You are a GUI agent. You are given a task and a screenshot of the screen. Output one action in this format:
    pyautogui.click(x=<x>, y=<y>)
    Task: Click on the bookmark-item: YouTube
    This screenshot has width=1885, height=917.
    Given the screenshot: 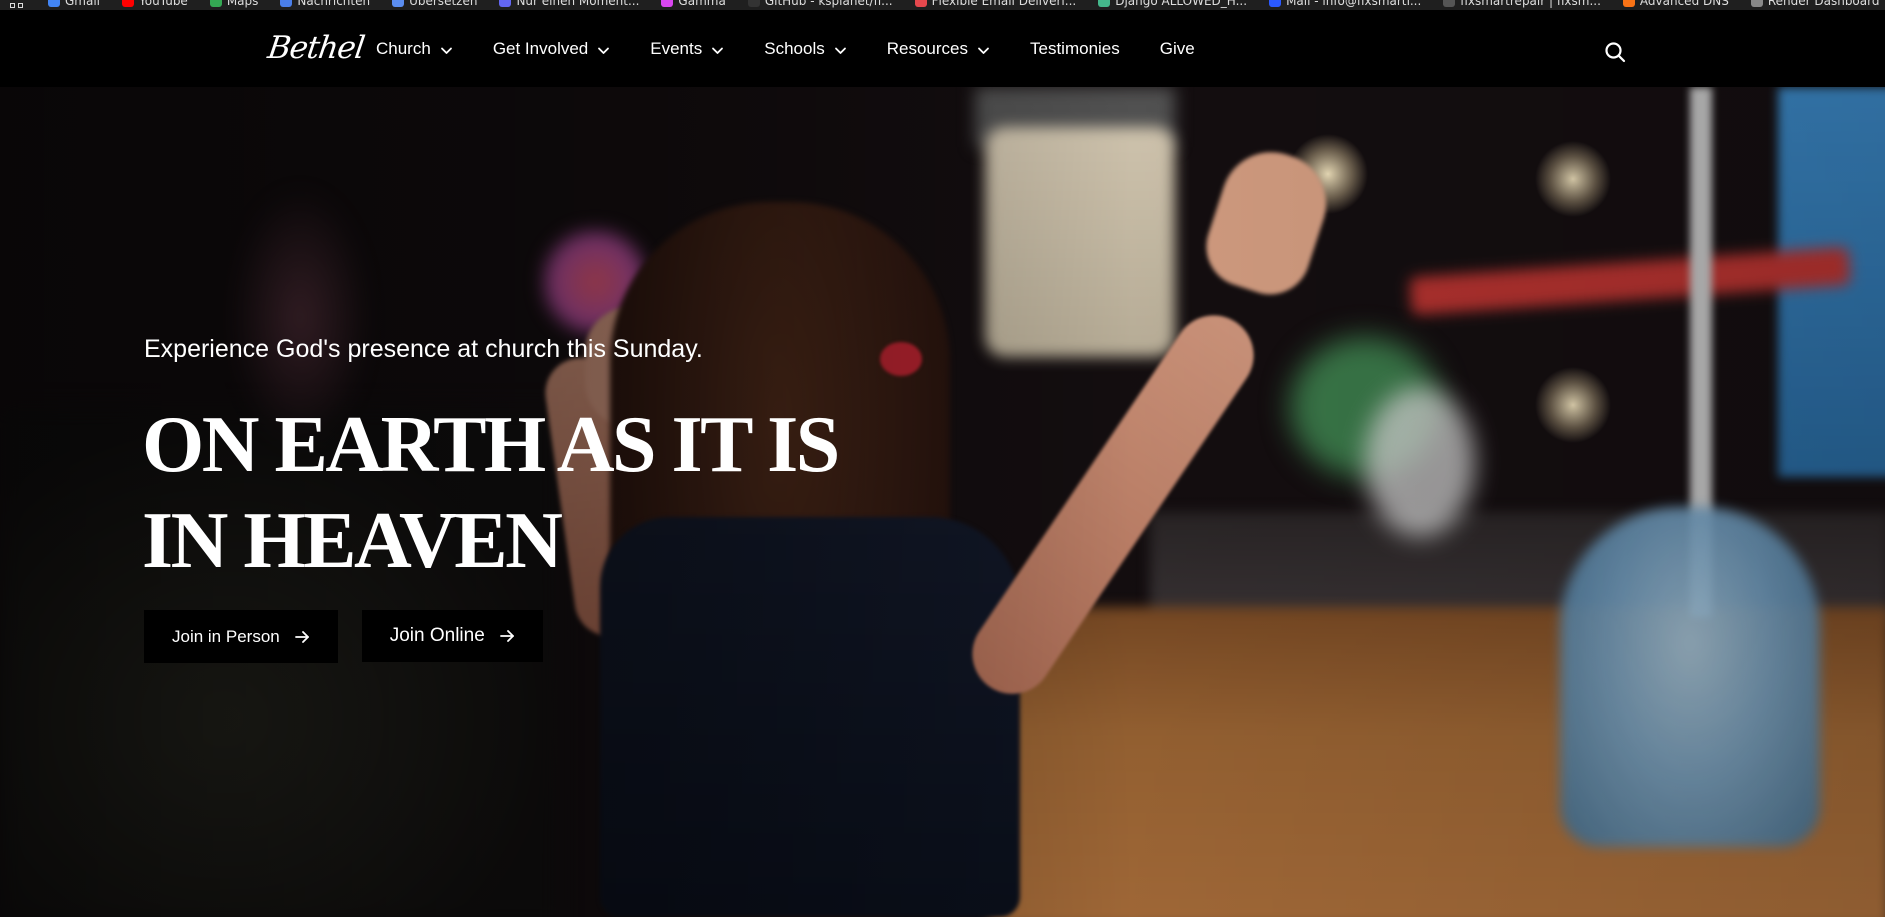 What is the action you would take?
    pyautogui.click(x=155, y=4)
    